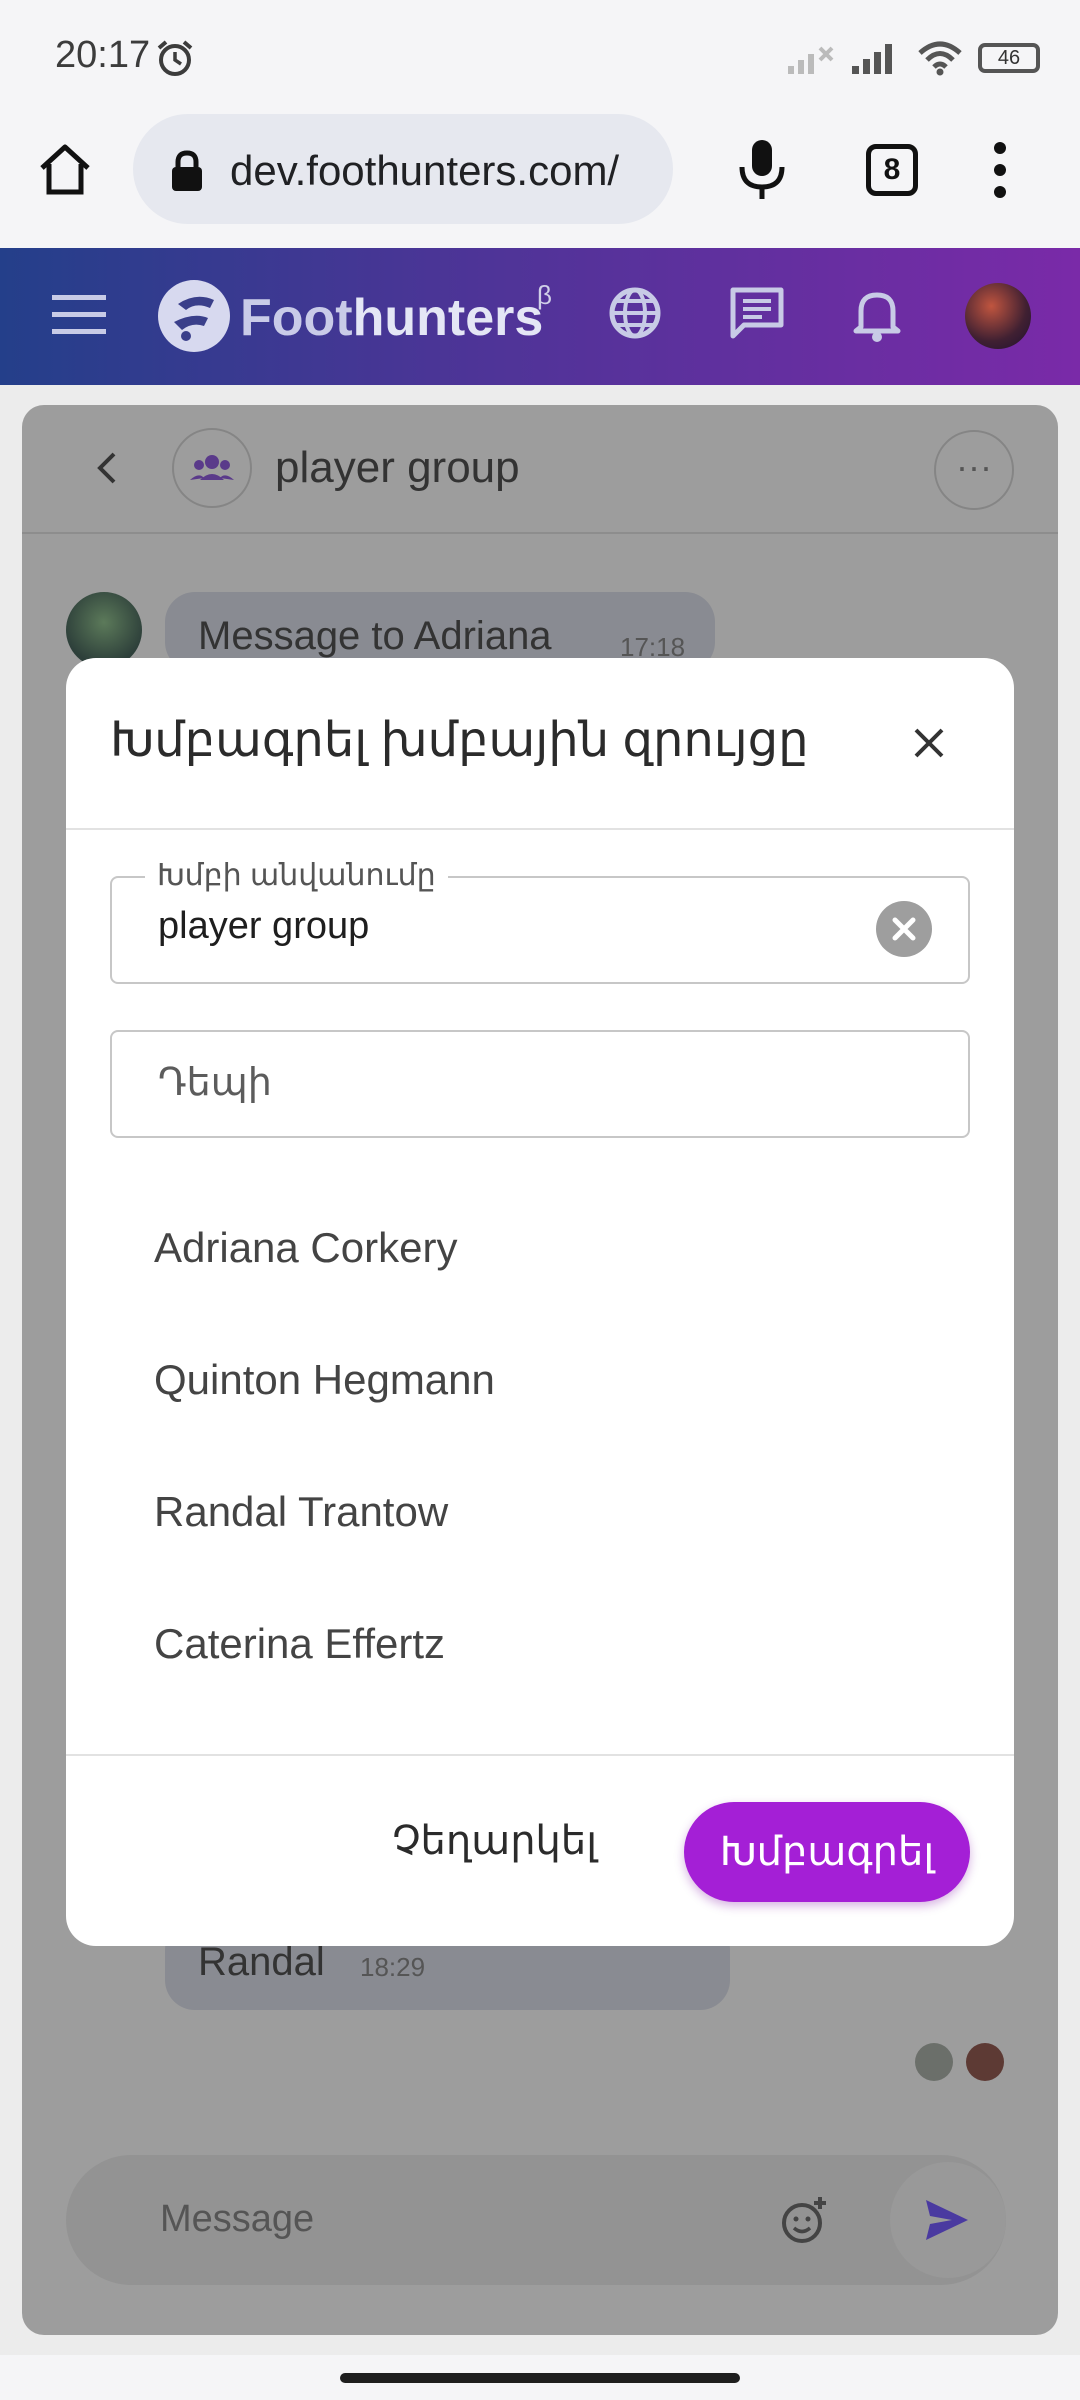 This screenshot has height=2400, width=1080. Describe the element at coordinates (263, 926) in the screenshot. I see `group-name-input: player group` at that location.